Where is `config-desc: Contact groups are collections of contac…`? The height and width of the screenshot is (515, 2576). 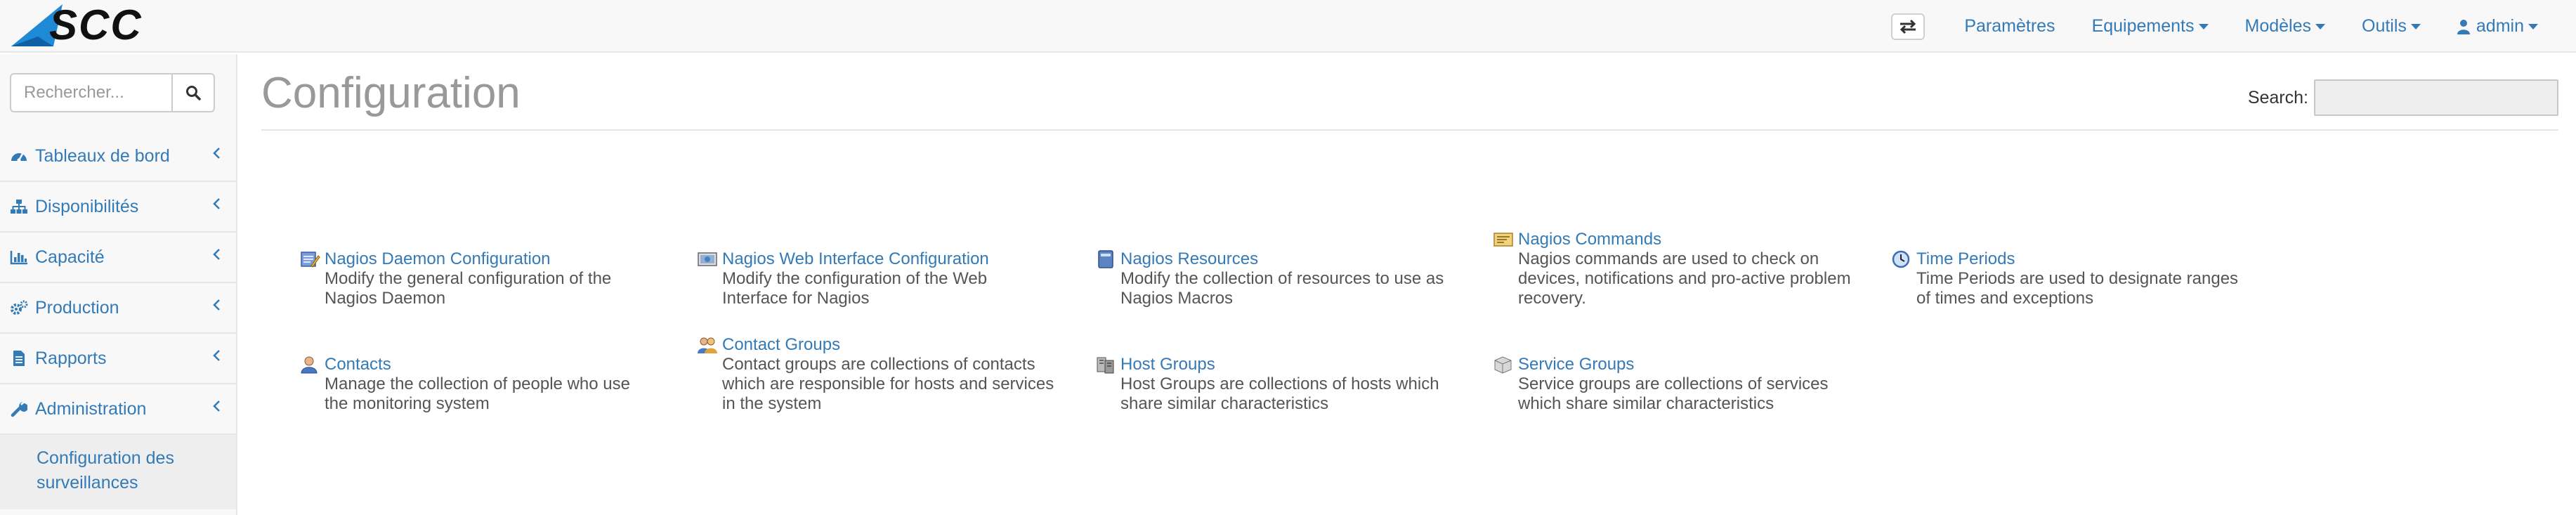 config-desc: Contact groups are collections of contac… is located at coordinates (888, 384).